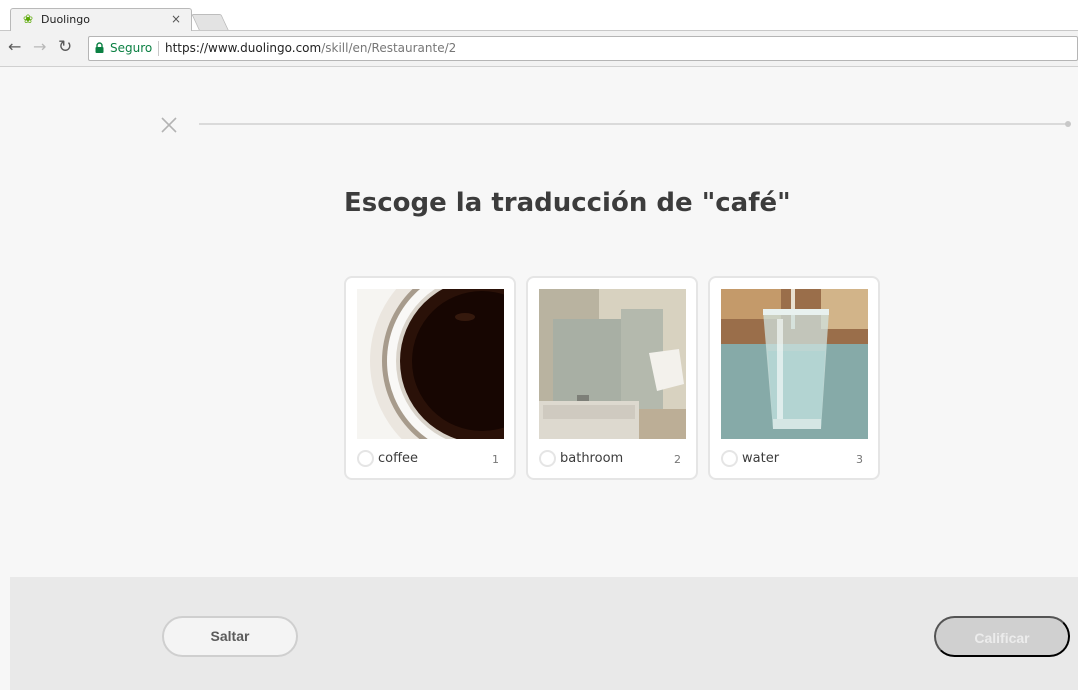 The height and width of the screenshot is (690, 1078). Describe the element at coordinates (592, 458) in the screenshot. I see `choice-word: bathroom` at that location.